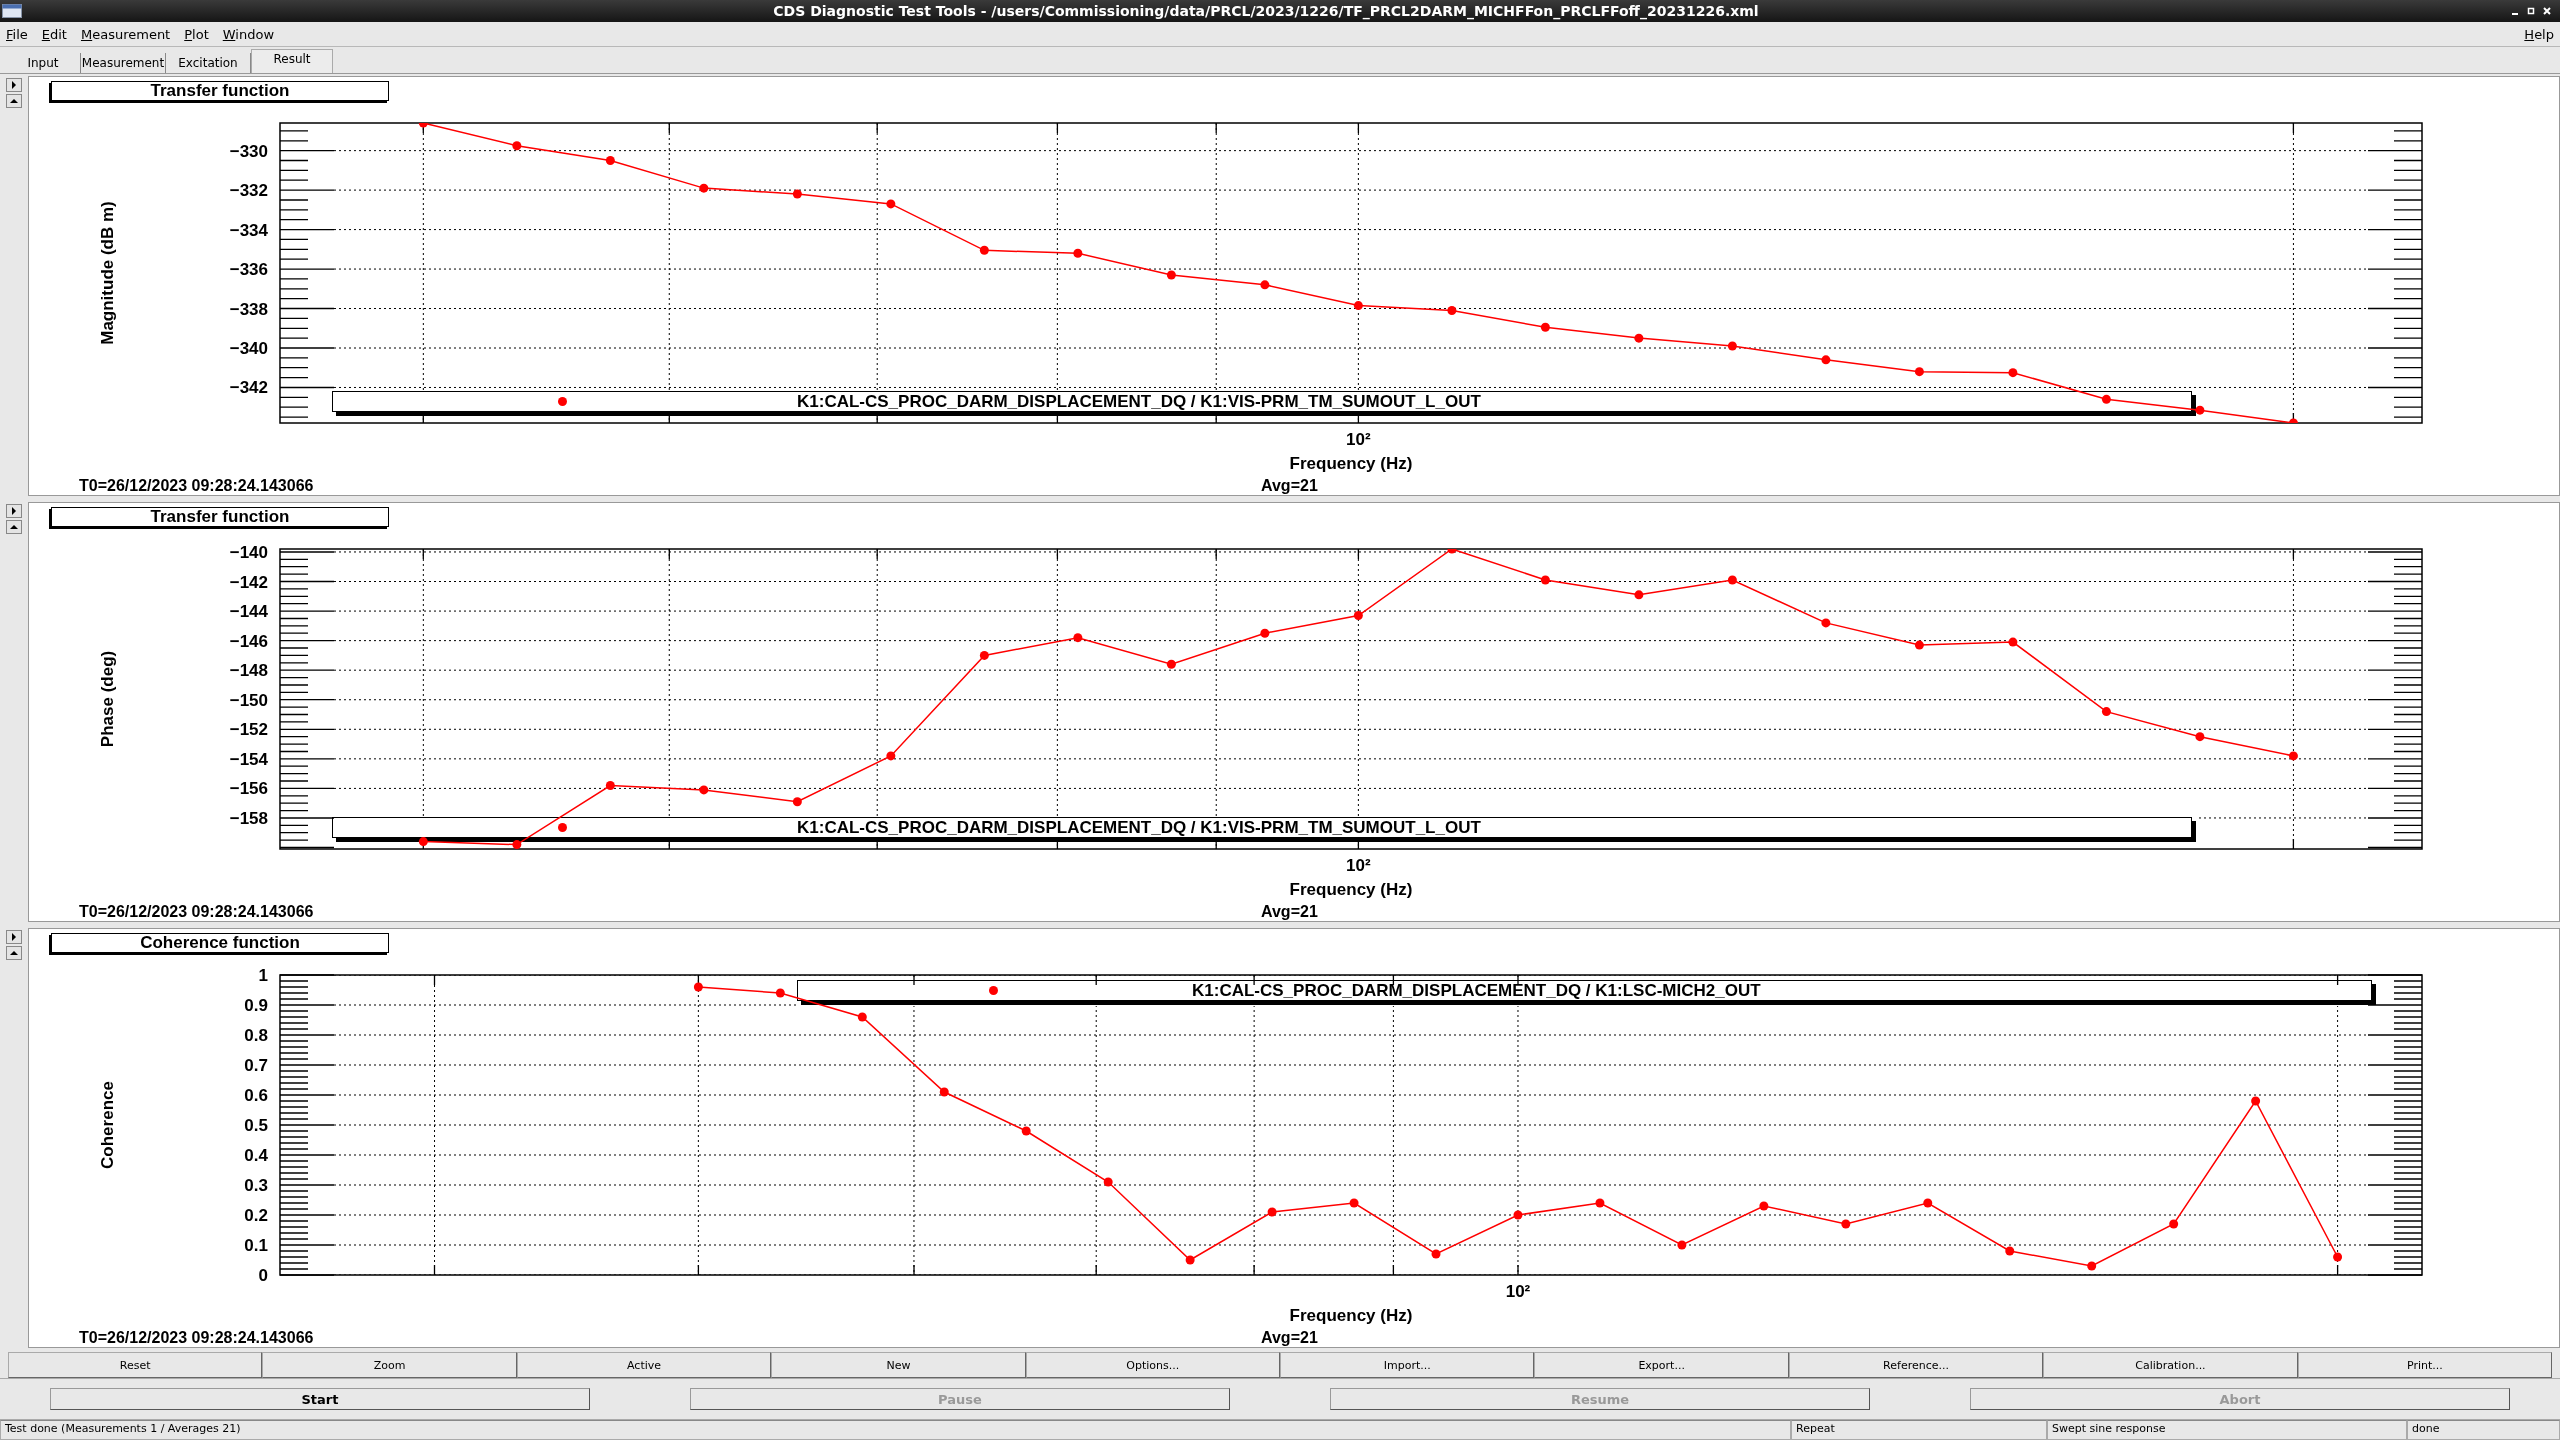 Image resolution: width=2560 pixels, height=1440 pixels. What do you see at coordinates (2547, 11) in the screenshot?
I see `close-icon` at bounding box center [2547, 11].